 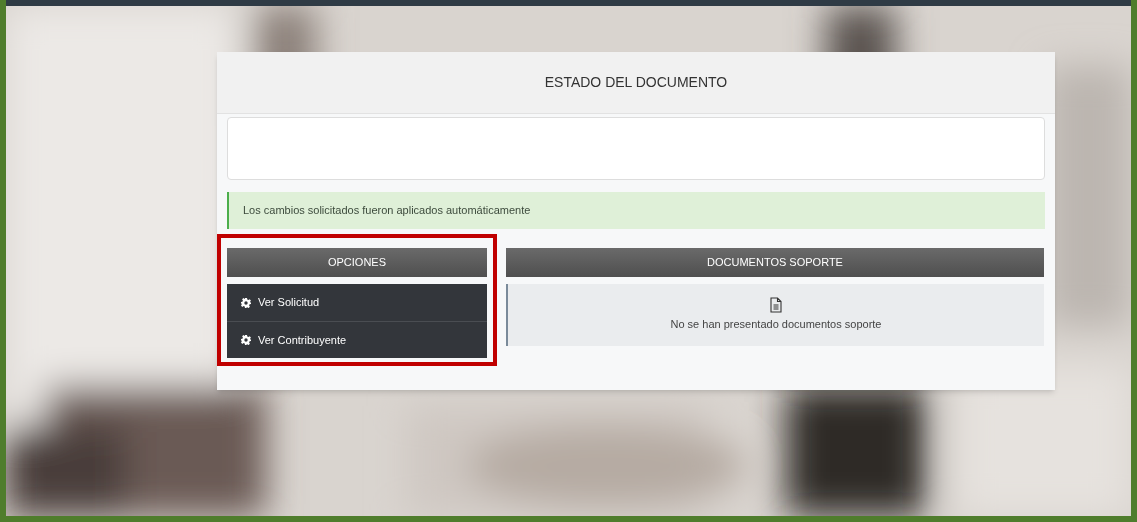 What do you see at coordinates (776, 325) in the screenshot?
I see `empty-message: No se han presentado documentos soporte` at bounding box center [776, 325].